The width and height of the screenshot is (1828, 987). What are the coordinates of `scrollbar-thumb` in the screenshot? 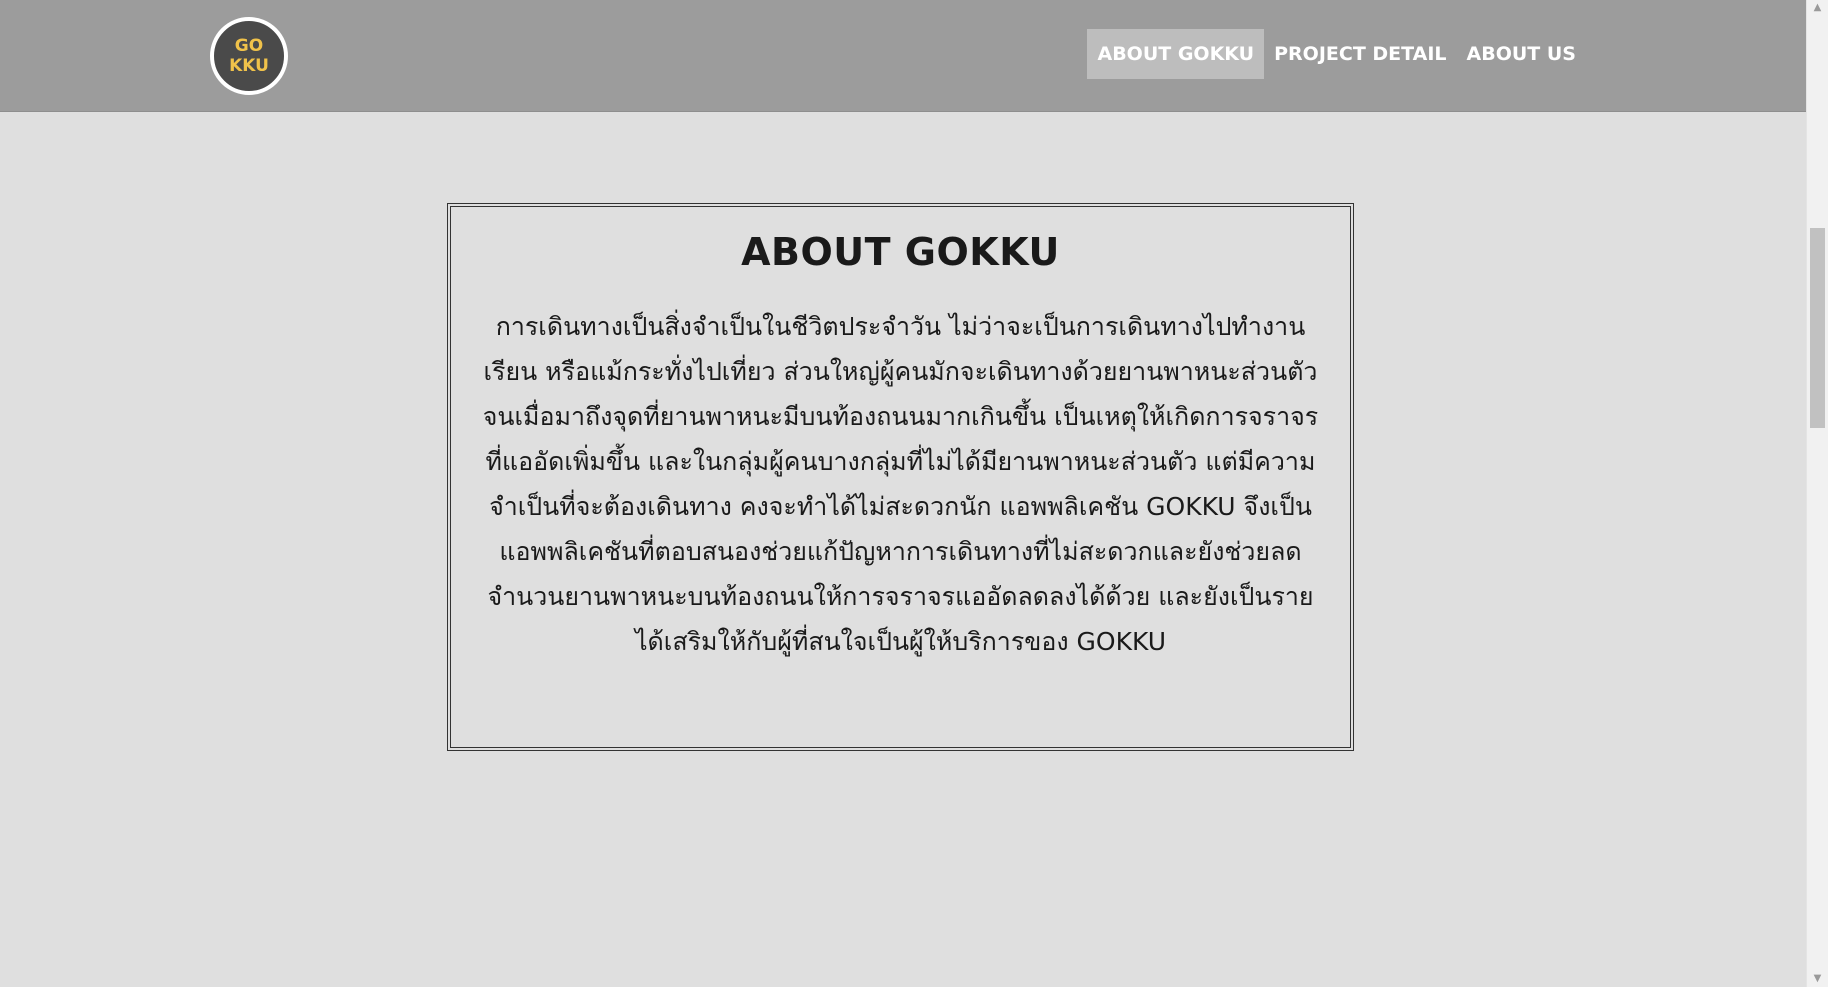 It's located at (1817, 328).